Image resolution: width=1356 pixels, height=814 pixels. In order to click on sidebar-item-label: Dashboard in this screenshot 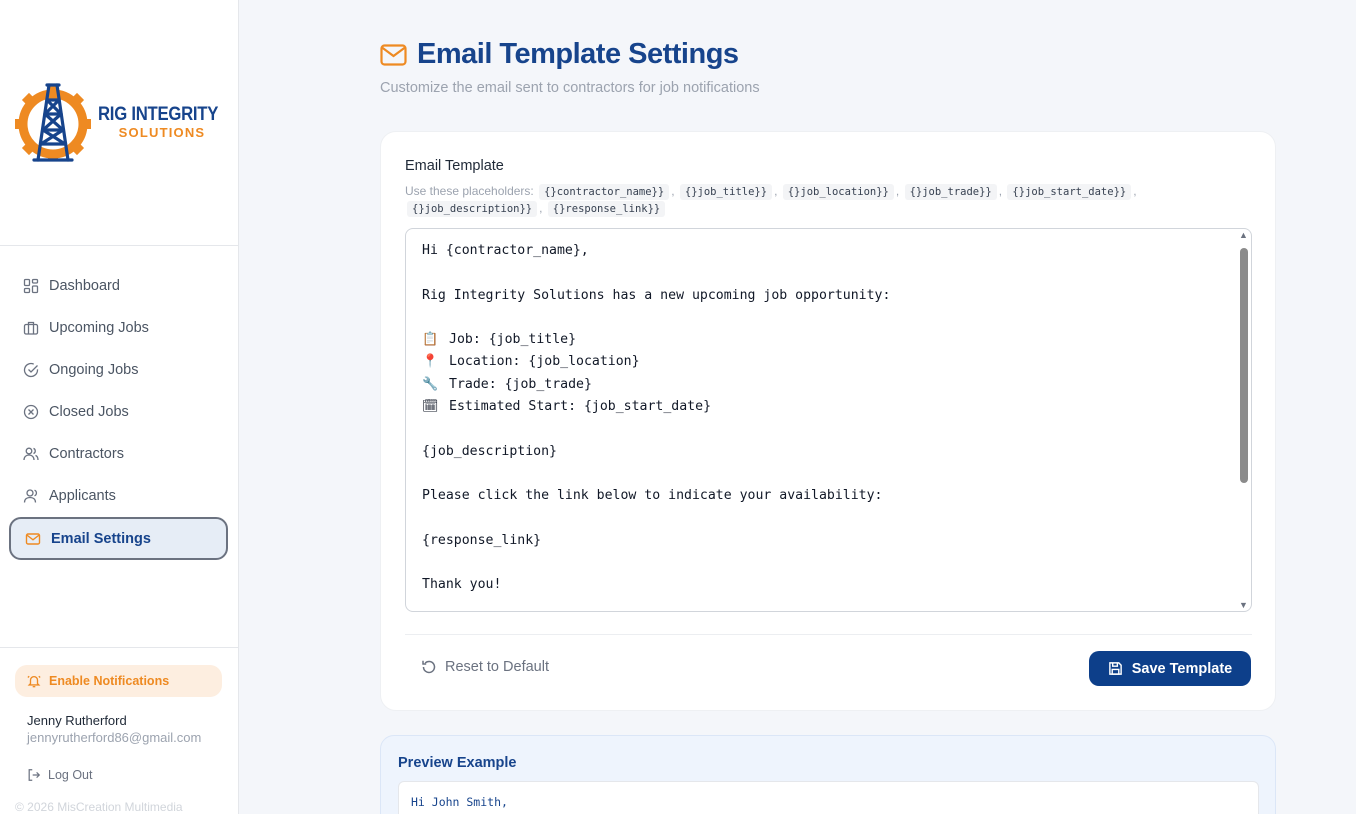, I will do `click(84, 286)`.